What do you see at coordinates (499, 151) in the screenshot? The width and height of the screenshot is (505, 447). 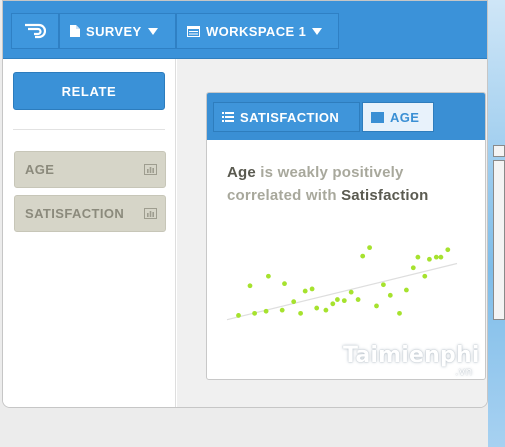 I see `scroll-arrow-up-icon` at bounding box center [499, 151].